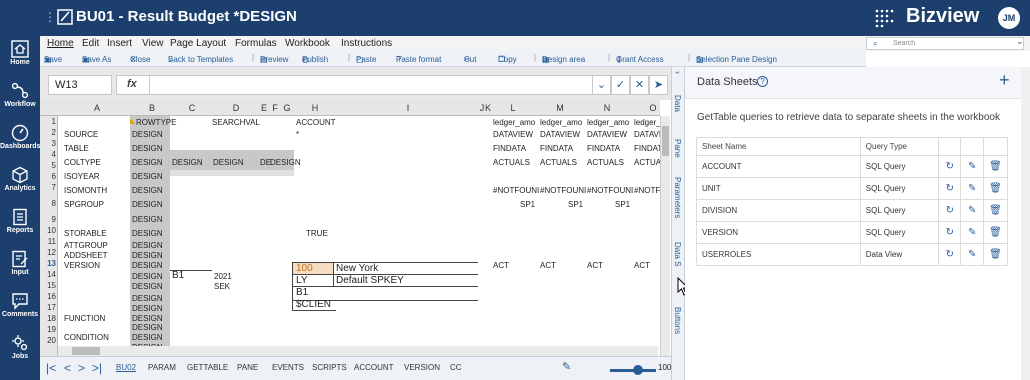 The image size is (1030, 380). I want to click on sheet-tab-version: VERSION, so click(422, 367).